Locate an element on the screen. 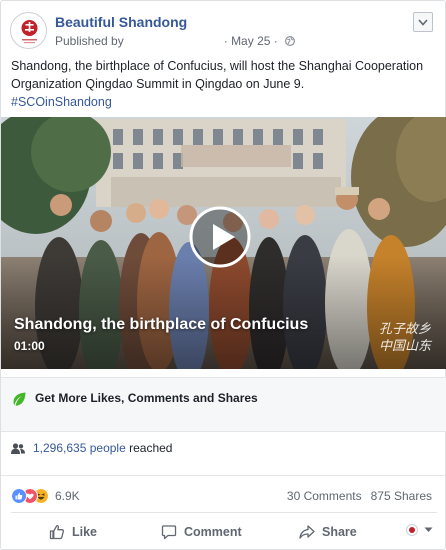  post-date: May 25 is located at coordinates (250, 41).